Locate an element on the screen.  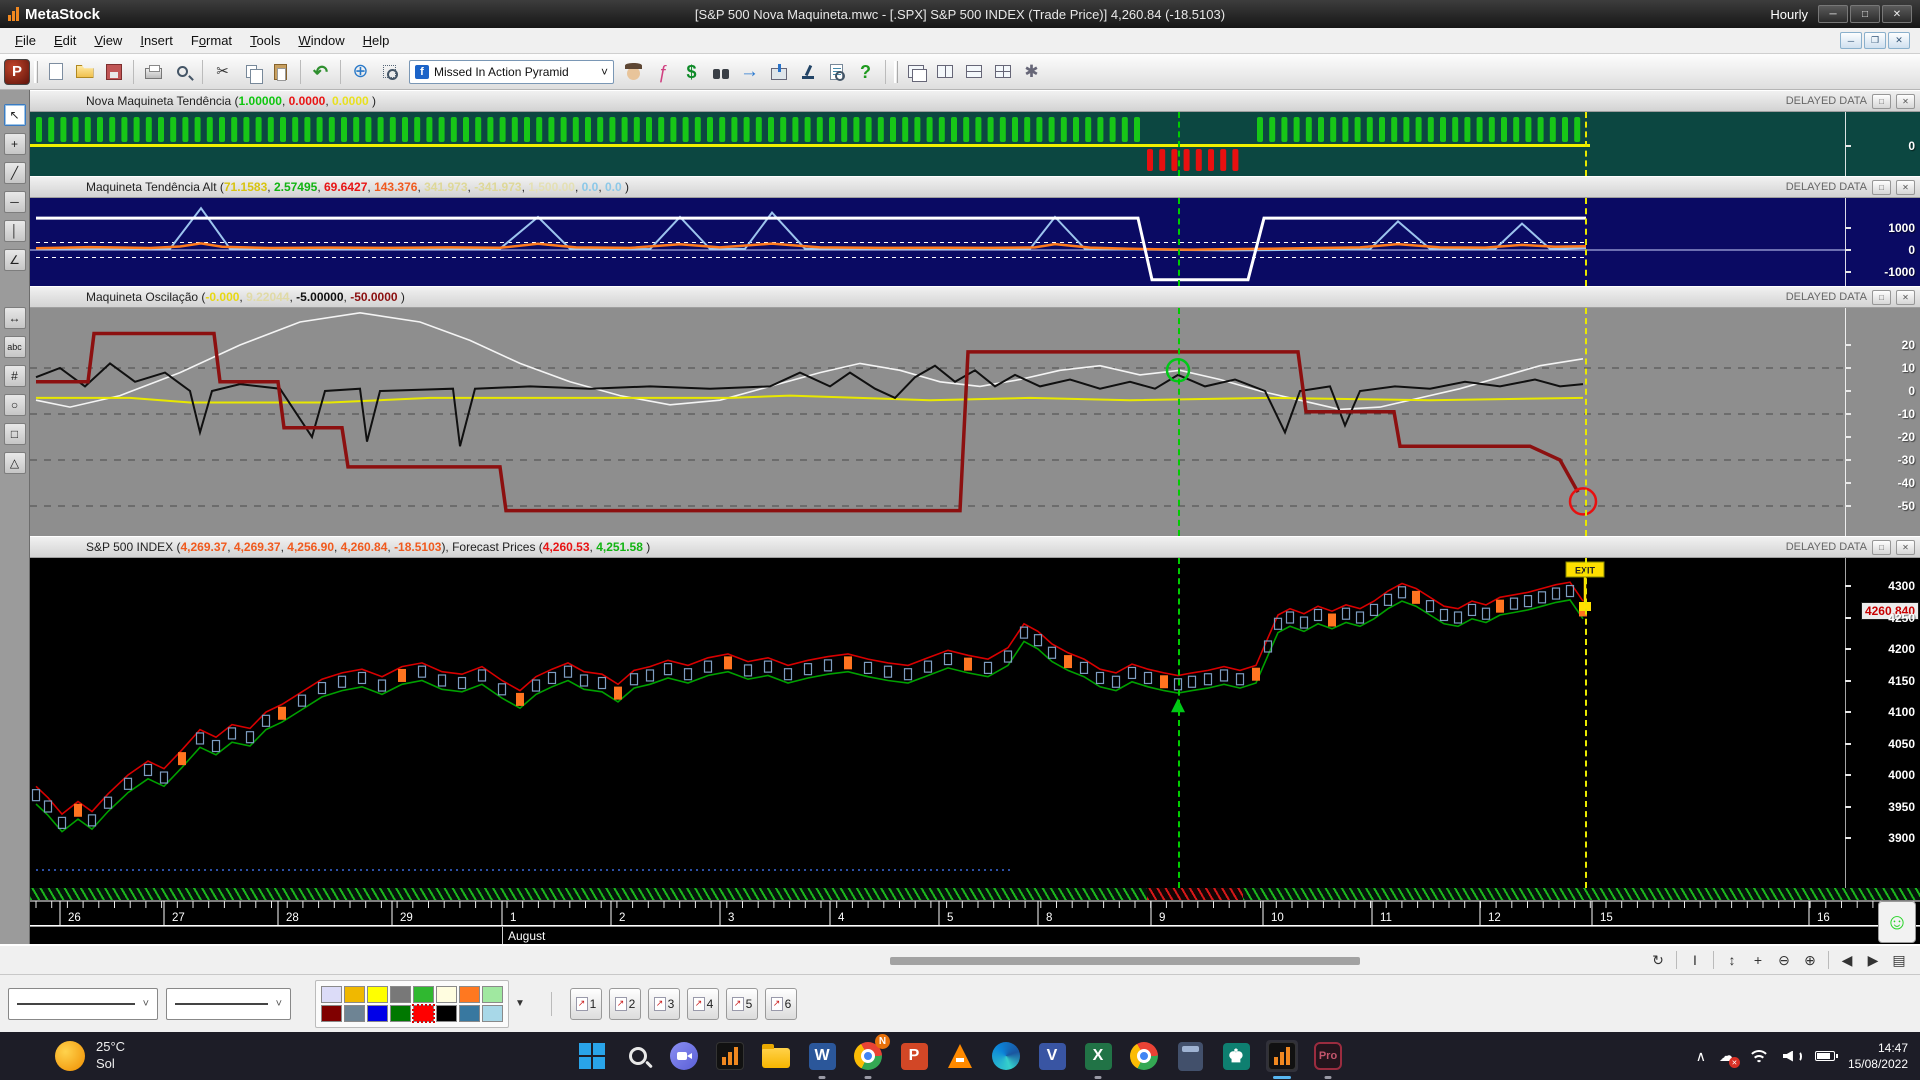
battery-icon is located at coordinates (1826, 1056).